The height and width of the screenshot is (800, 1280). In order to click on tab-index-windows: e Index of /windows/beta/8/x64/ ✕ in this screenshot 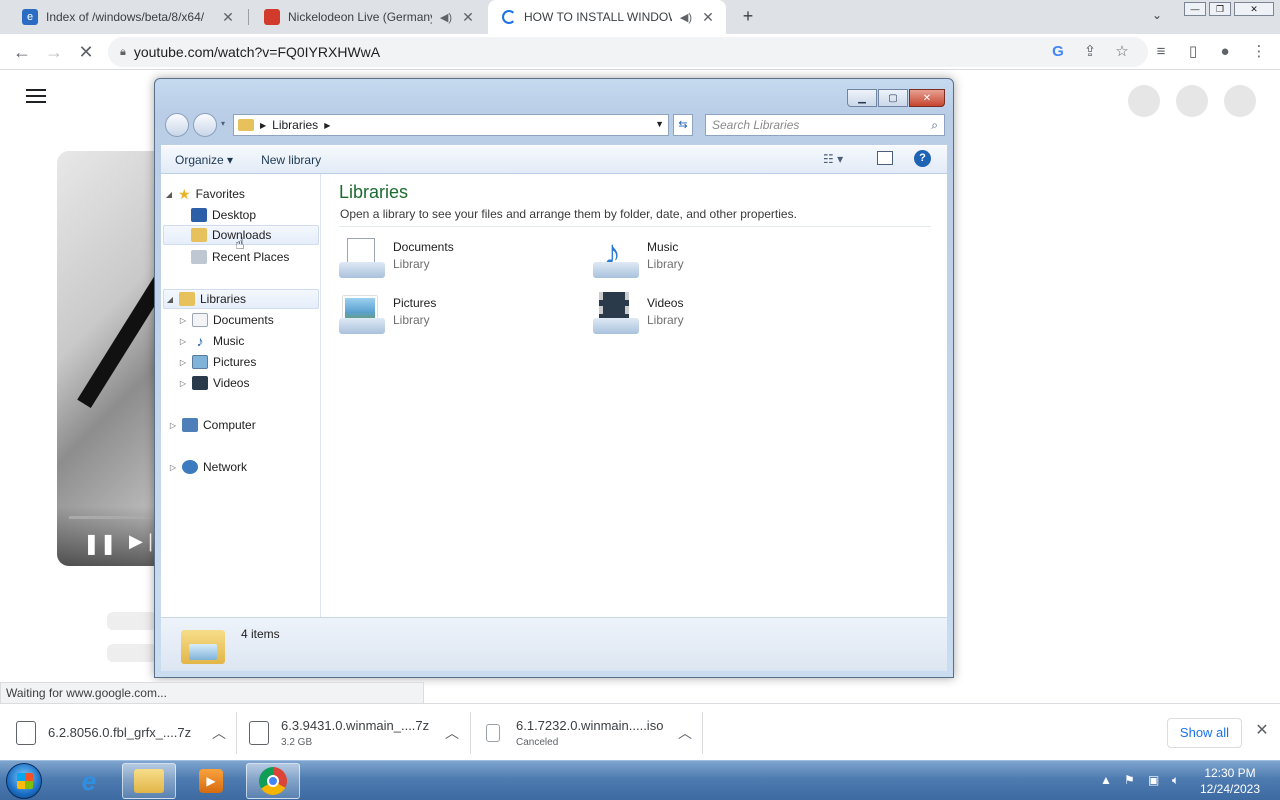, I will do `click(127, 17)`.